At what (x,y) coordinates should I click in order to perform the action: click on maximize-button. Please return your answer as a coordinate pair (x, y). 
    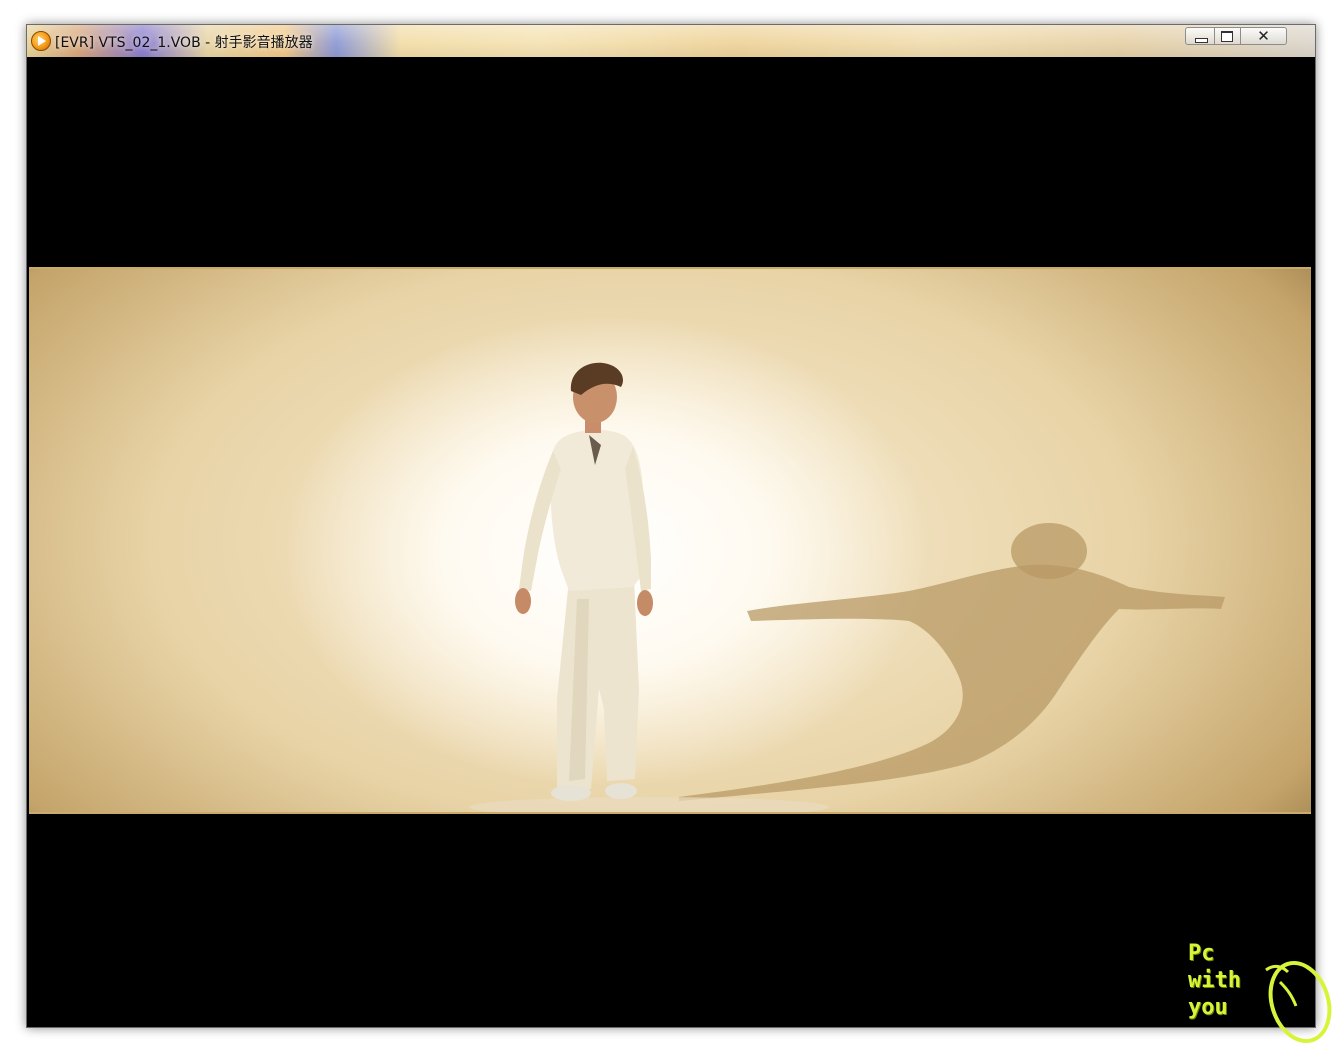
    Looking at the image, I should click on (1228, 36).